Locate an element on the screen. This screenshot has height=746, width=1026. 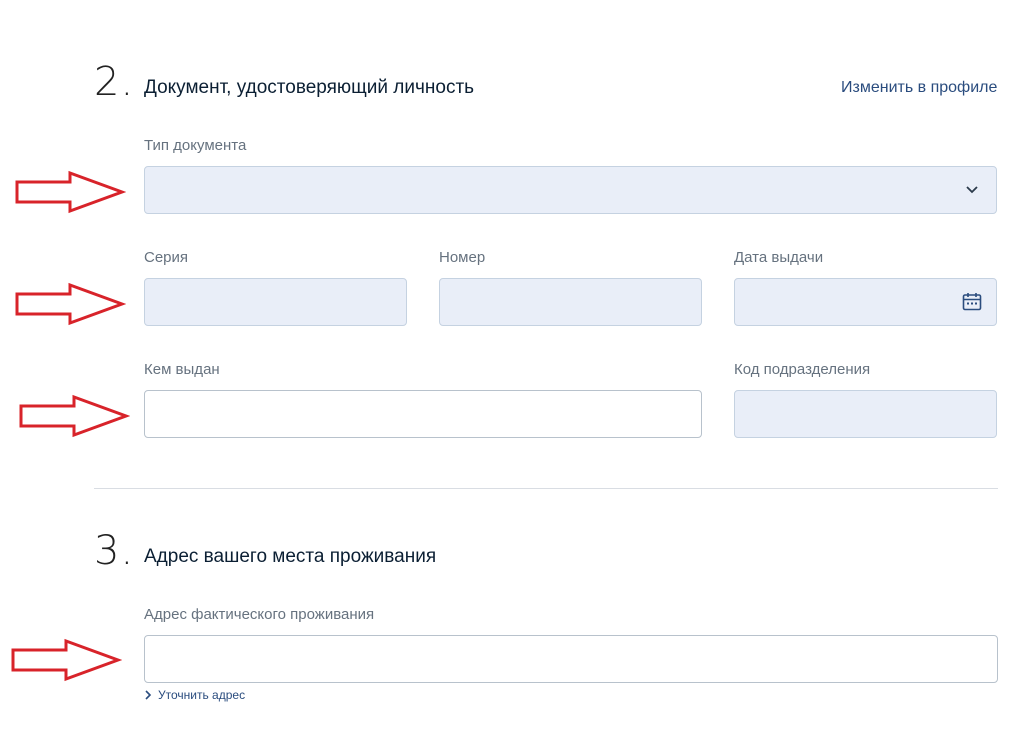
number-label: Номер is located at coordinates (462, 257).